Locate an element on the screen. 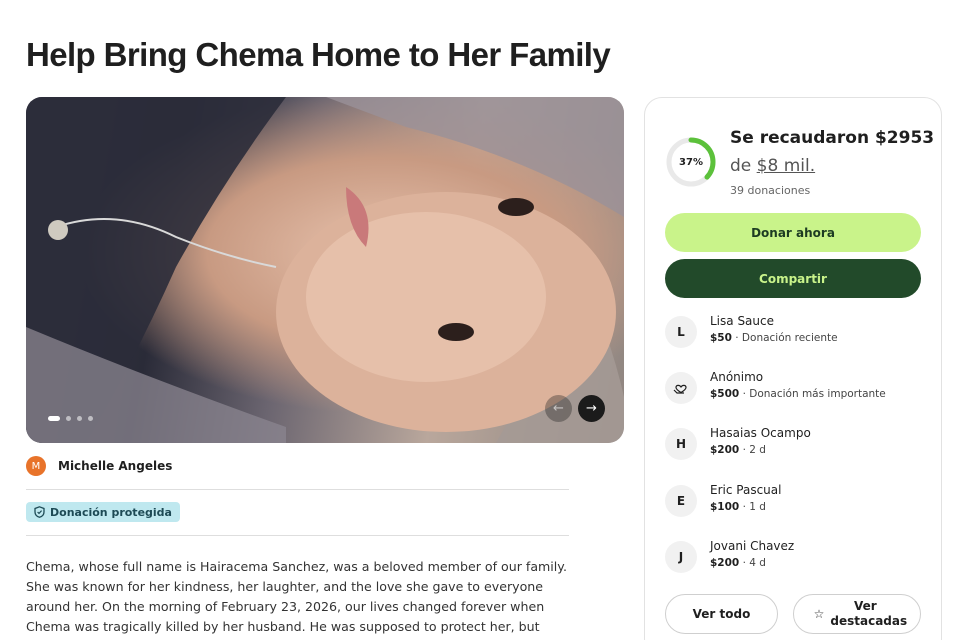  shield-icon is located at coordinates (39, 512).